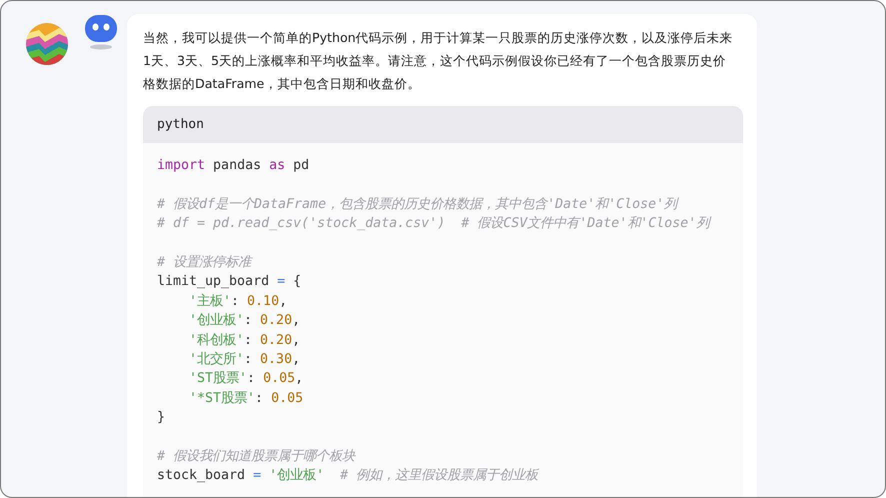 The height and width of the screenshot is (498, 886). Describe the element at coordinates (180, 124) in the screenshot. I see `language-label: python` at that location.